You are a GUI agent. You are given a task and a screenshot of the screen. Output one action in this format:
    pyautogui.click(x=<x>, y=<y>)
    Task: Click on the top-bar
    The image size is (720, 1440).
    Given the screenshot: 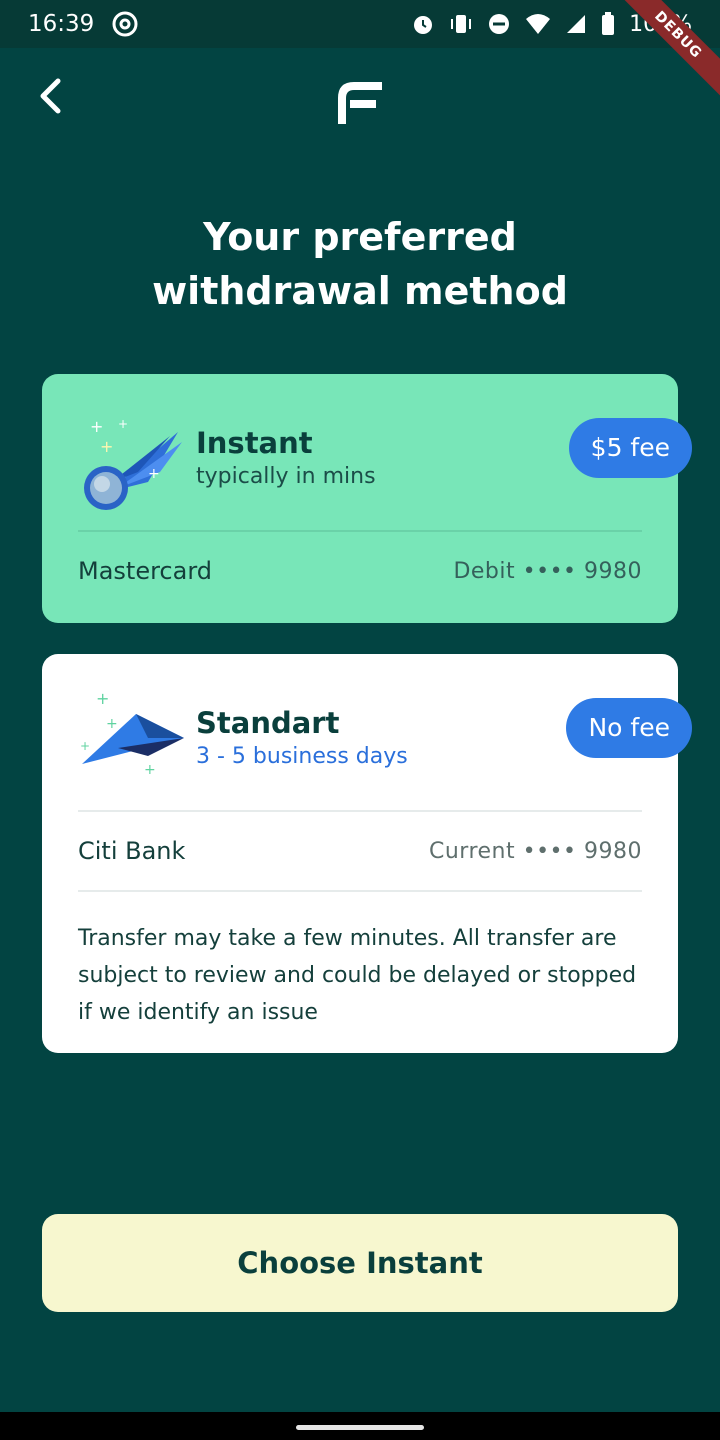 What is the action you would take?
    pyautogui.click(x=360, y=100)
    